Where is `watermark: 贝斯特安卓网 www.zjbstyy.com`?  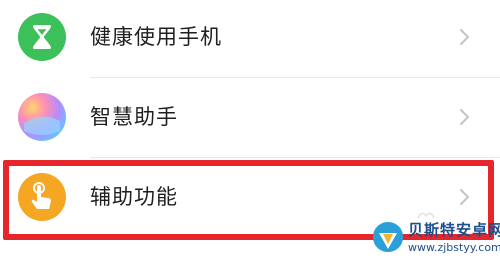
watermark: 贝斯特安卓网 www.zjbstyy.com is located at coordinates (433, 237).